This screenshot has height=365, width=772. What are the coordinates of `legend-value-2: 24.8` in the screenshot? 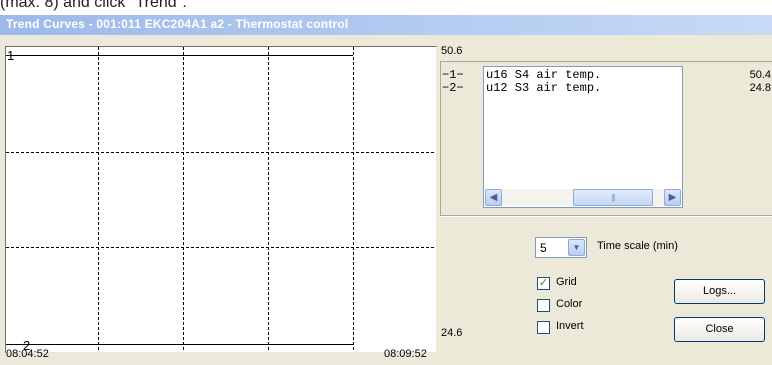 It's located at (760, 88).